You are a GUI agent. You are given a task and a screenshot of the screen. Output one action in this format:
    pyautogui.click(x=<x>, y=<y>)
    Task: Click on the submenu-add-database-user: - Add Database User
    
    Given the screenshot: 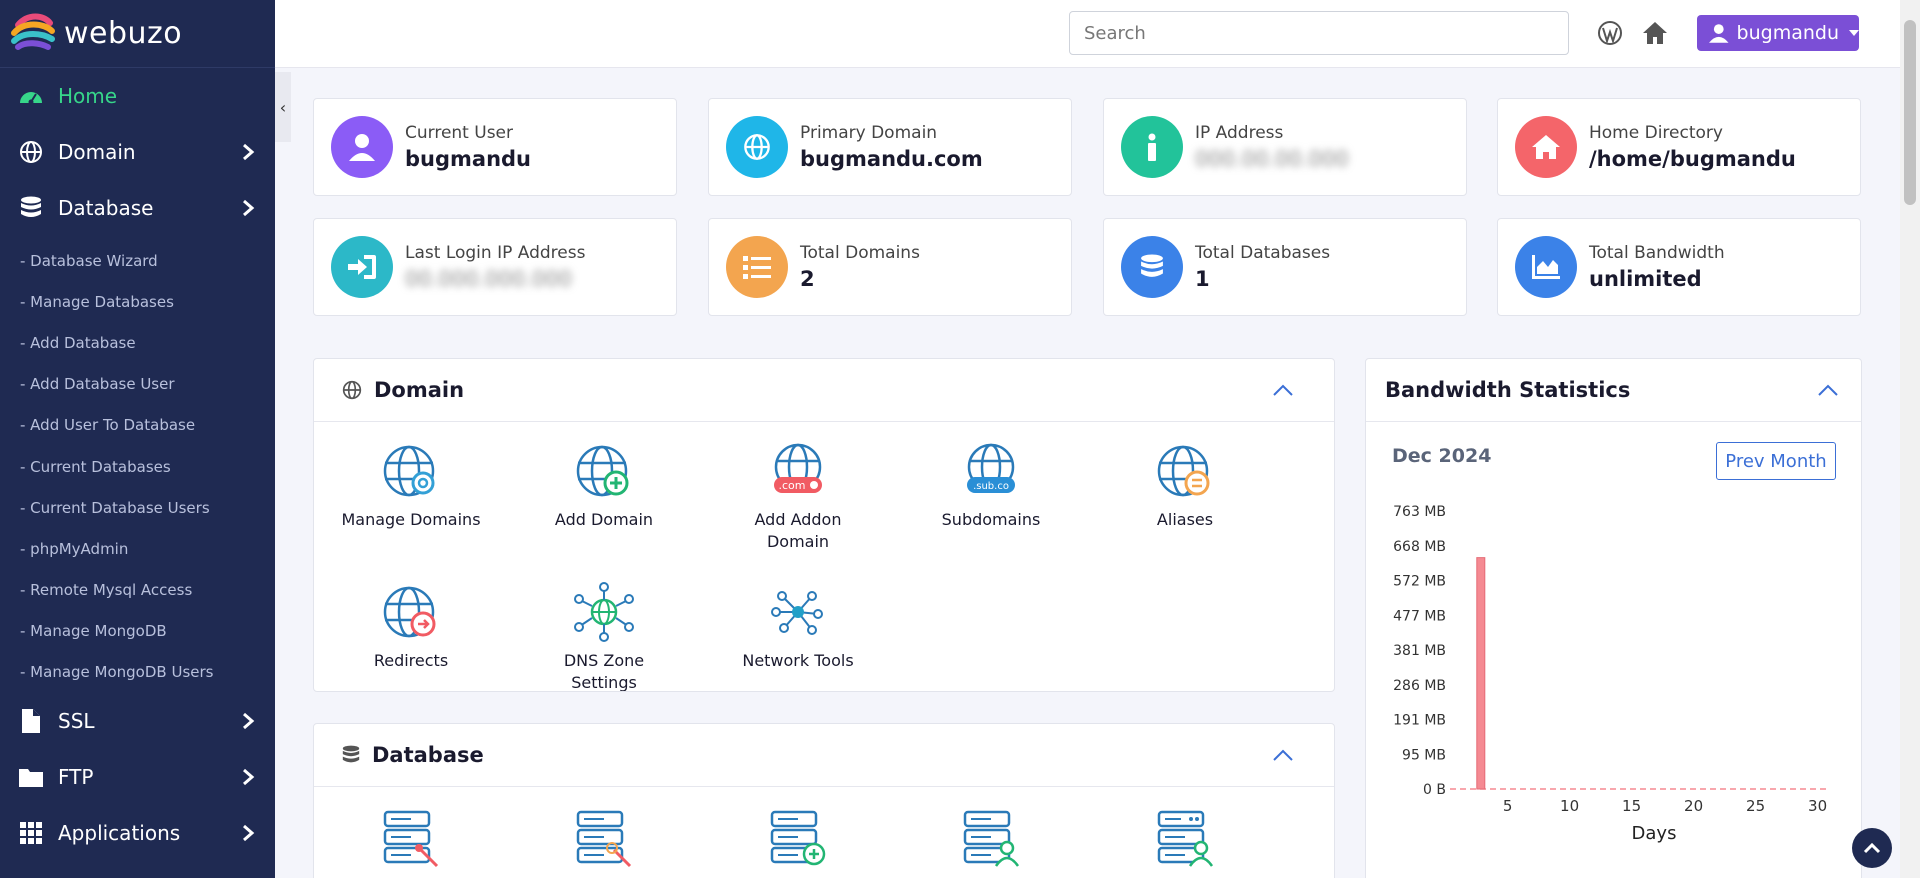 What is the action you would take?
    pyautogui.click(x=137, y=384)
    